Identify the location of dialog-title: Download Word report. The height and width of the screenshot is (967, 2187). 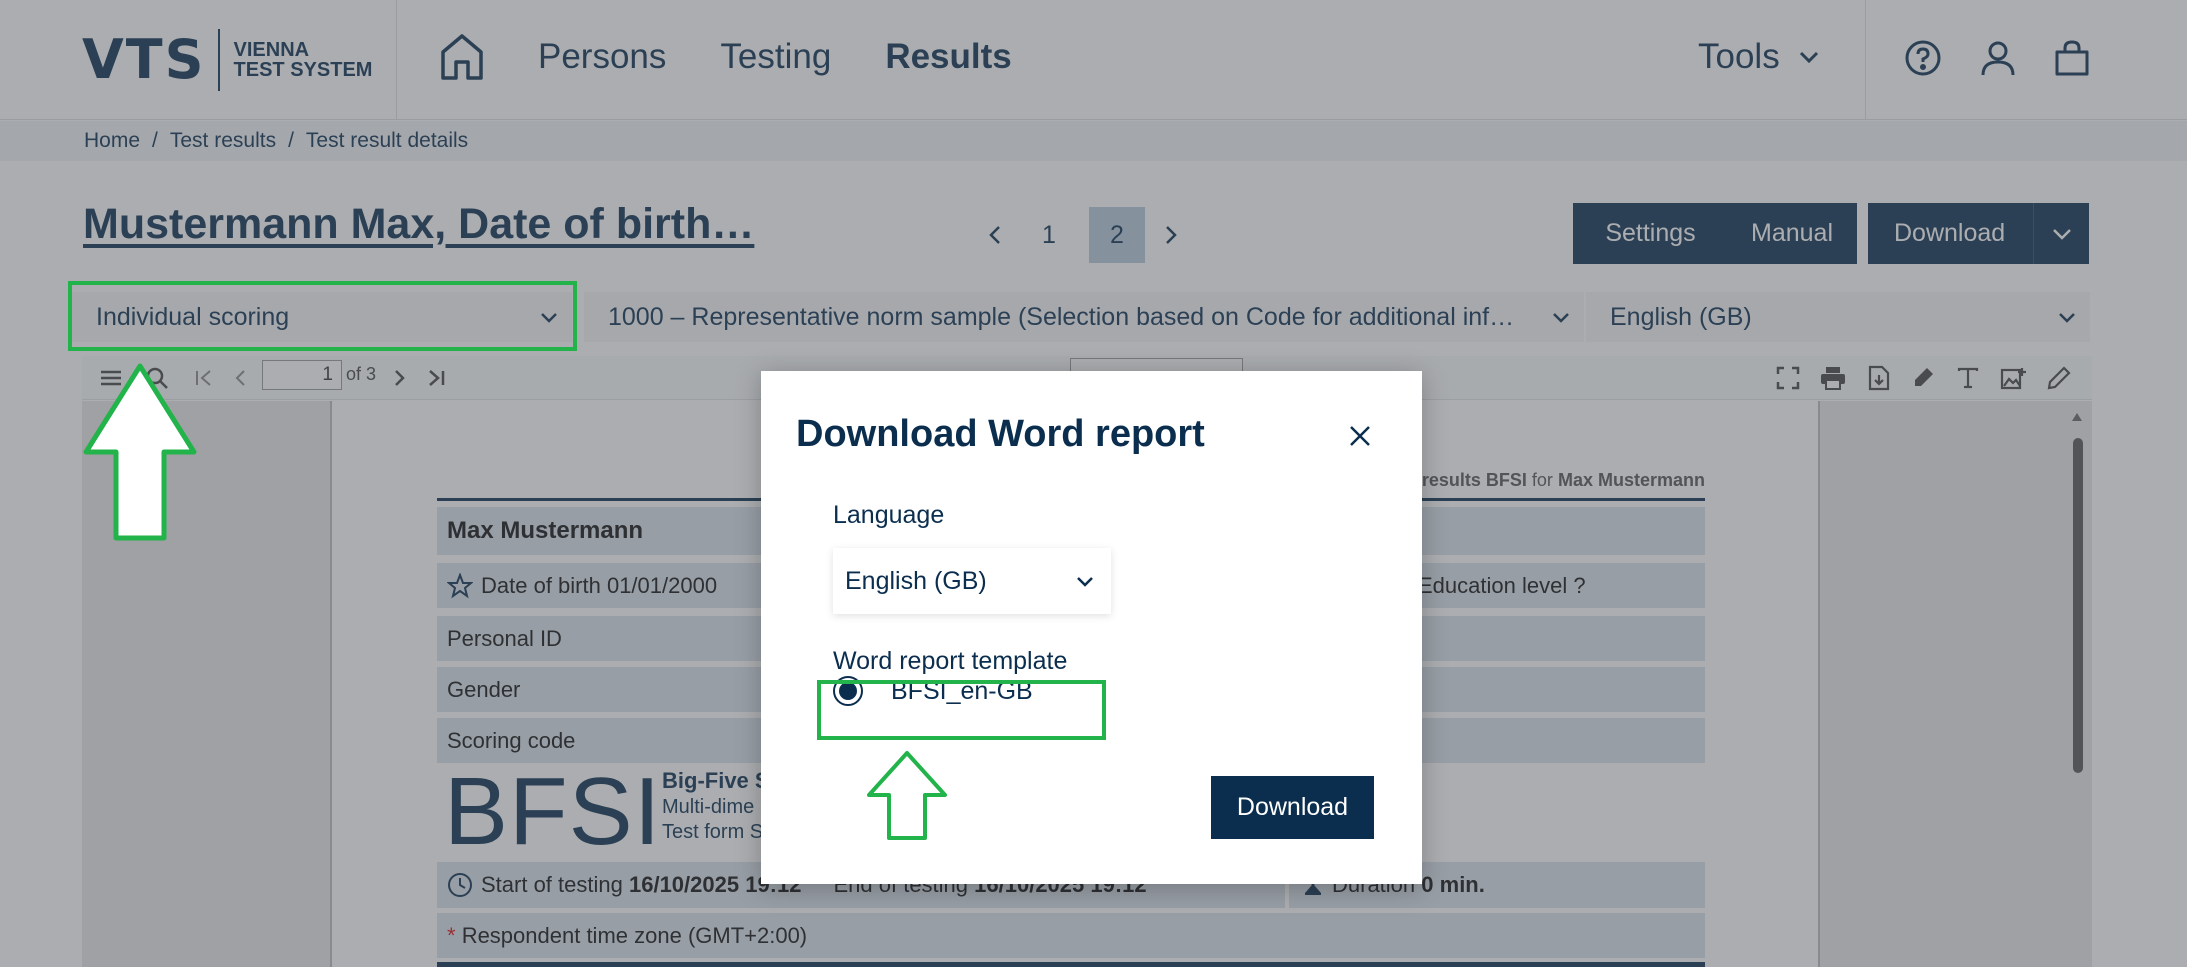
(1000, 434).